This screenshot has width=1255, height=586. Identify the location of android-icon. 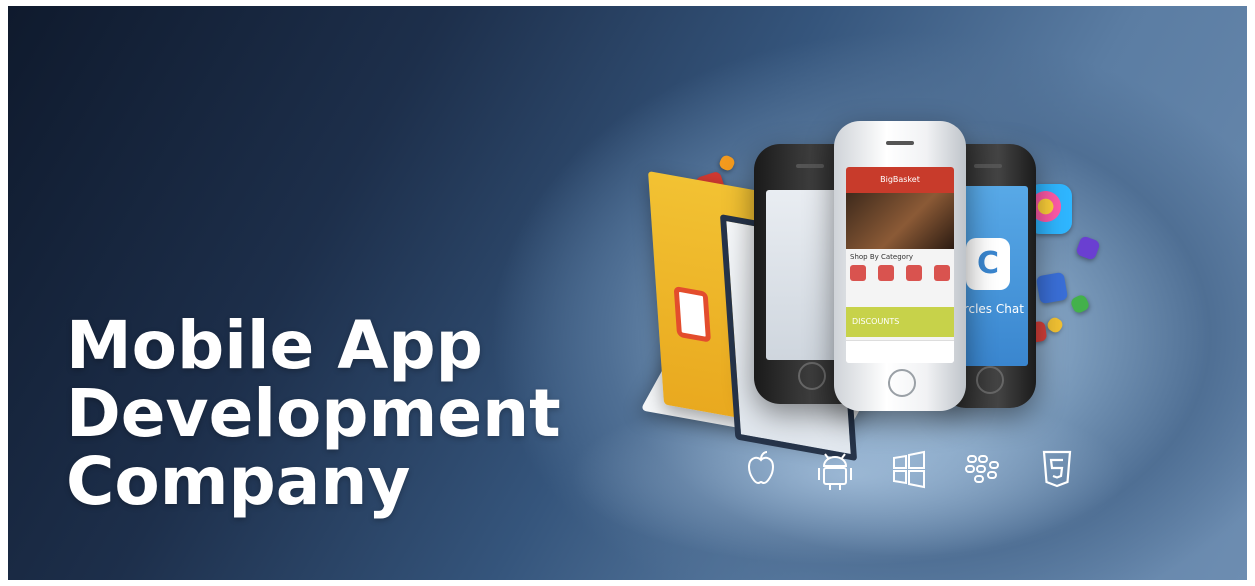
(835, 469).